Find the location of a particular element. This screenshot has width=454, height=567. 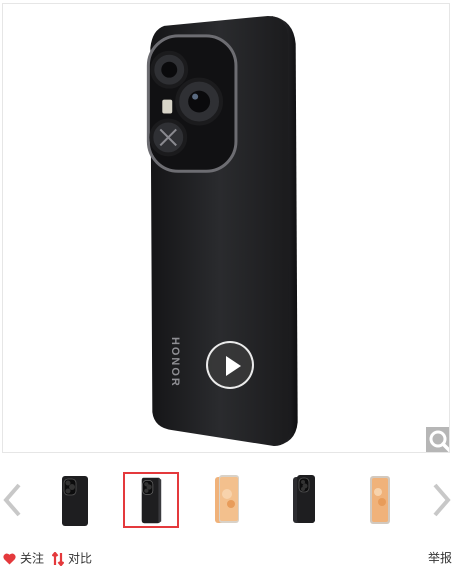

magnifier-icon is located at coordinates (439, 441).